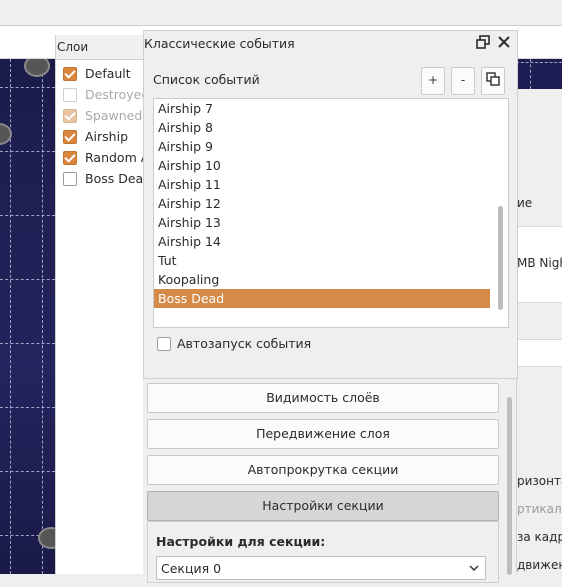 The width and height of the screenshot is (562, 587). What do you see at coordinates (107, 136) in the screenshot?
I see `layer-item-label: Airship` at bounding box center [107, 136].